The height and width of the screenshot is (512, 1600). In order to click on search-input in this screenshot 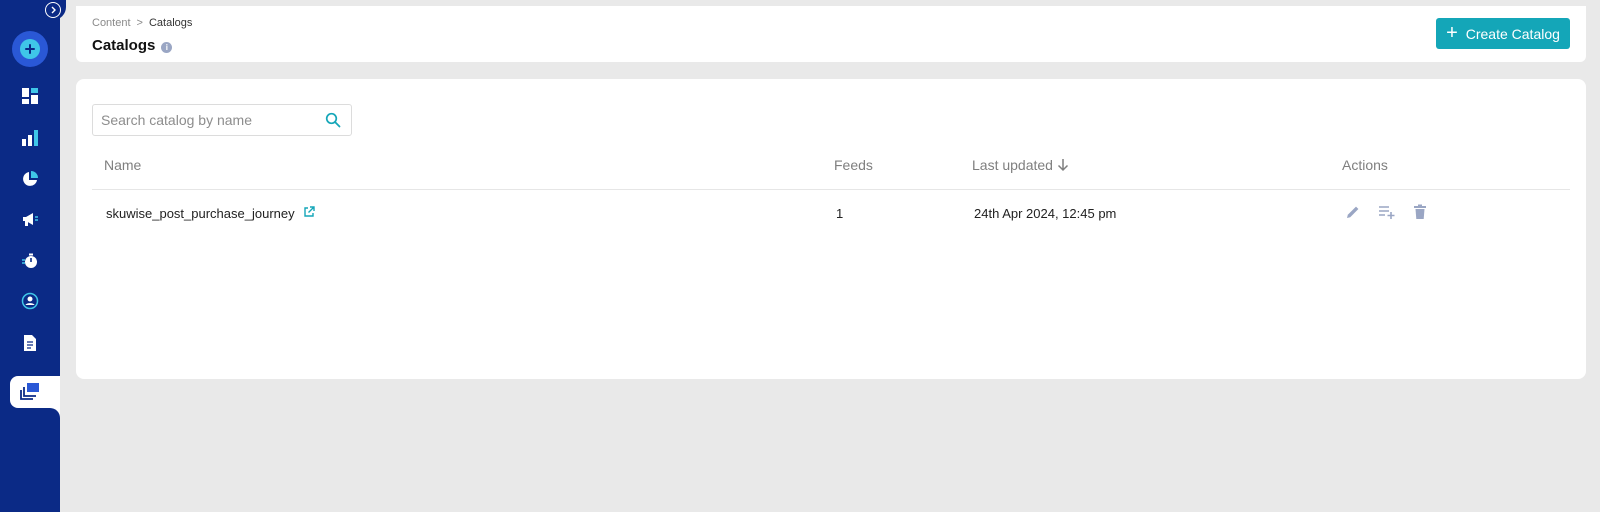, I will do `click(211, 120)`.